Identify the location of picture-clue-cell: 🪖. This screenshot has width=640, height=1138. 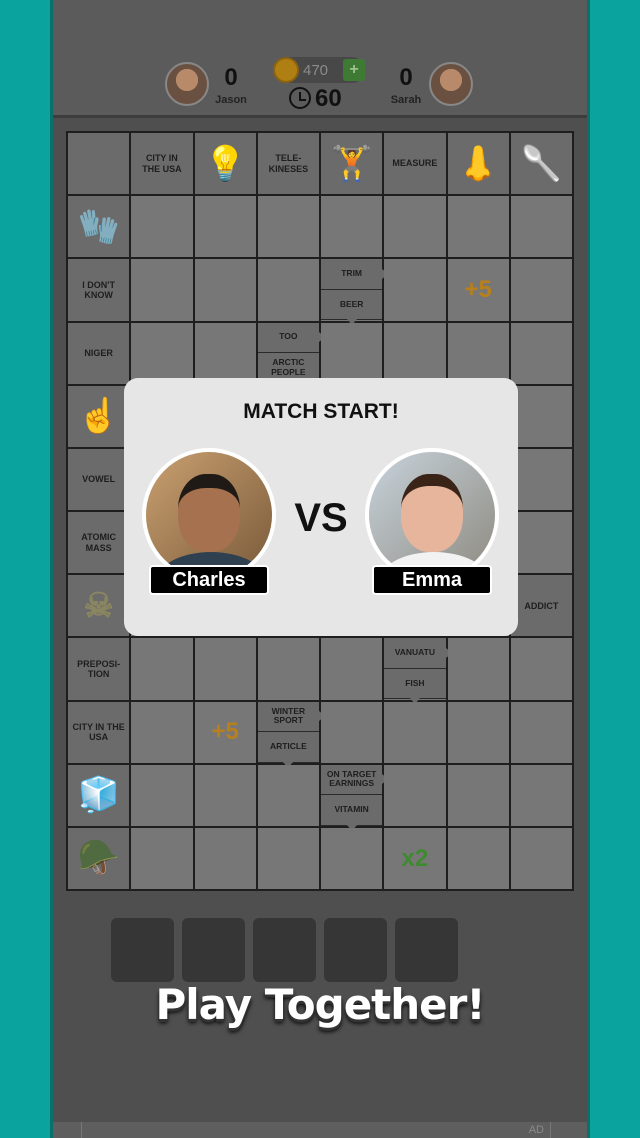
(99, 858).